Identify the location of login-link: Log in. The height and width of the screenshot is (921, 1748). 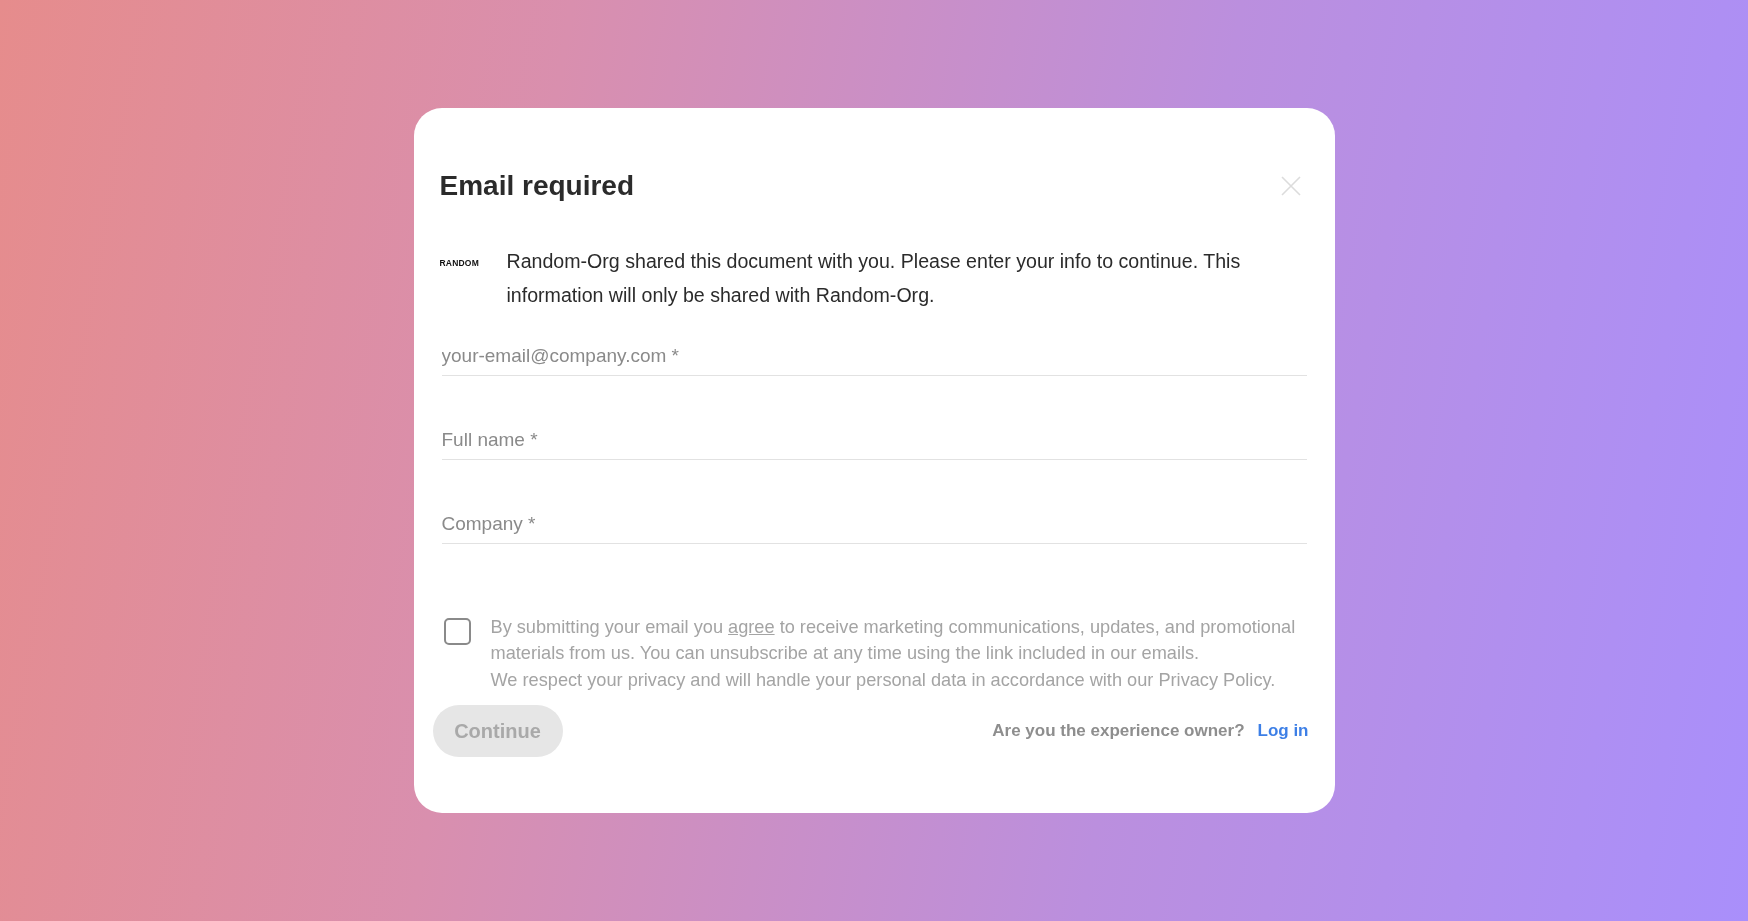
(1283, 731).